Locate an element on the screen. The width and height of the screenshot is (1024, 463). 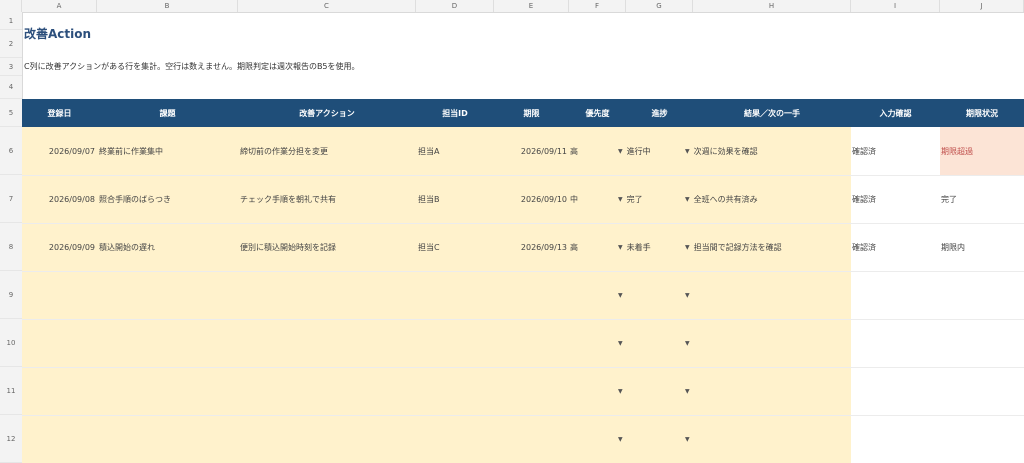
row-header-10: 10 is located at coordinates (11, 343).